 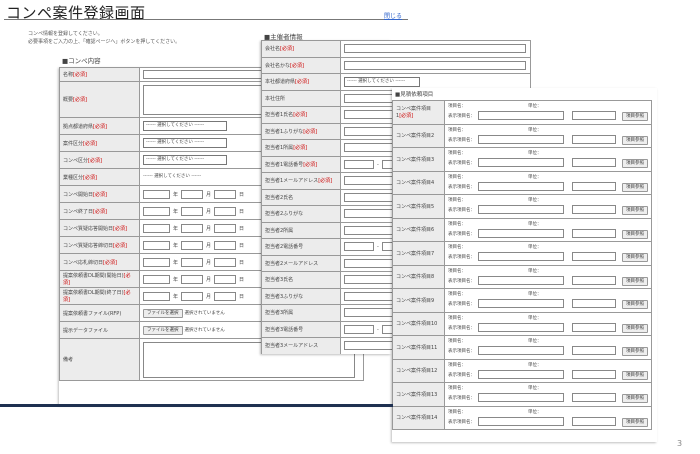 I want to click on estimate-item-label-cell: コンペ案件項目5, so click(x=418, y=206).